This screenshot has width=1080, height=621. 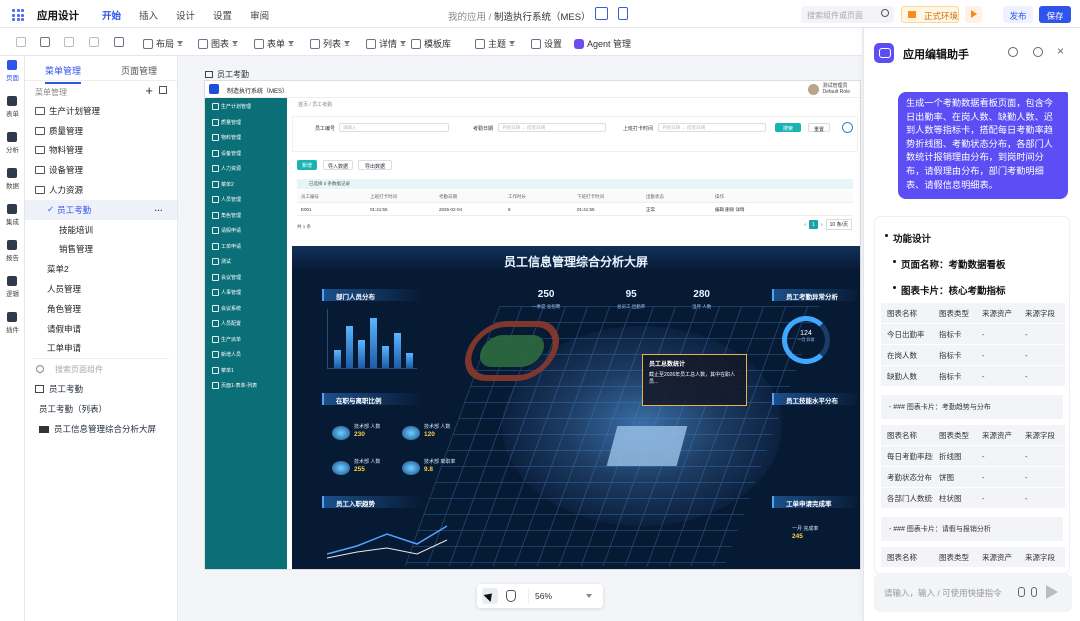 I want to click on add-icon: +, so click(x=149, y=90).